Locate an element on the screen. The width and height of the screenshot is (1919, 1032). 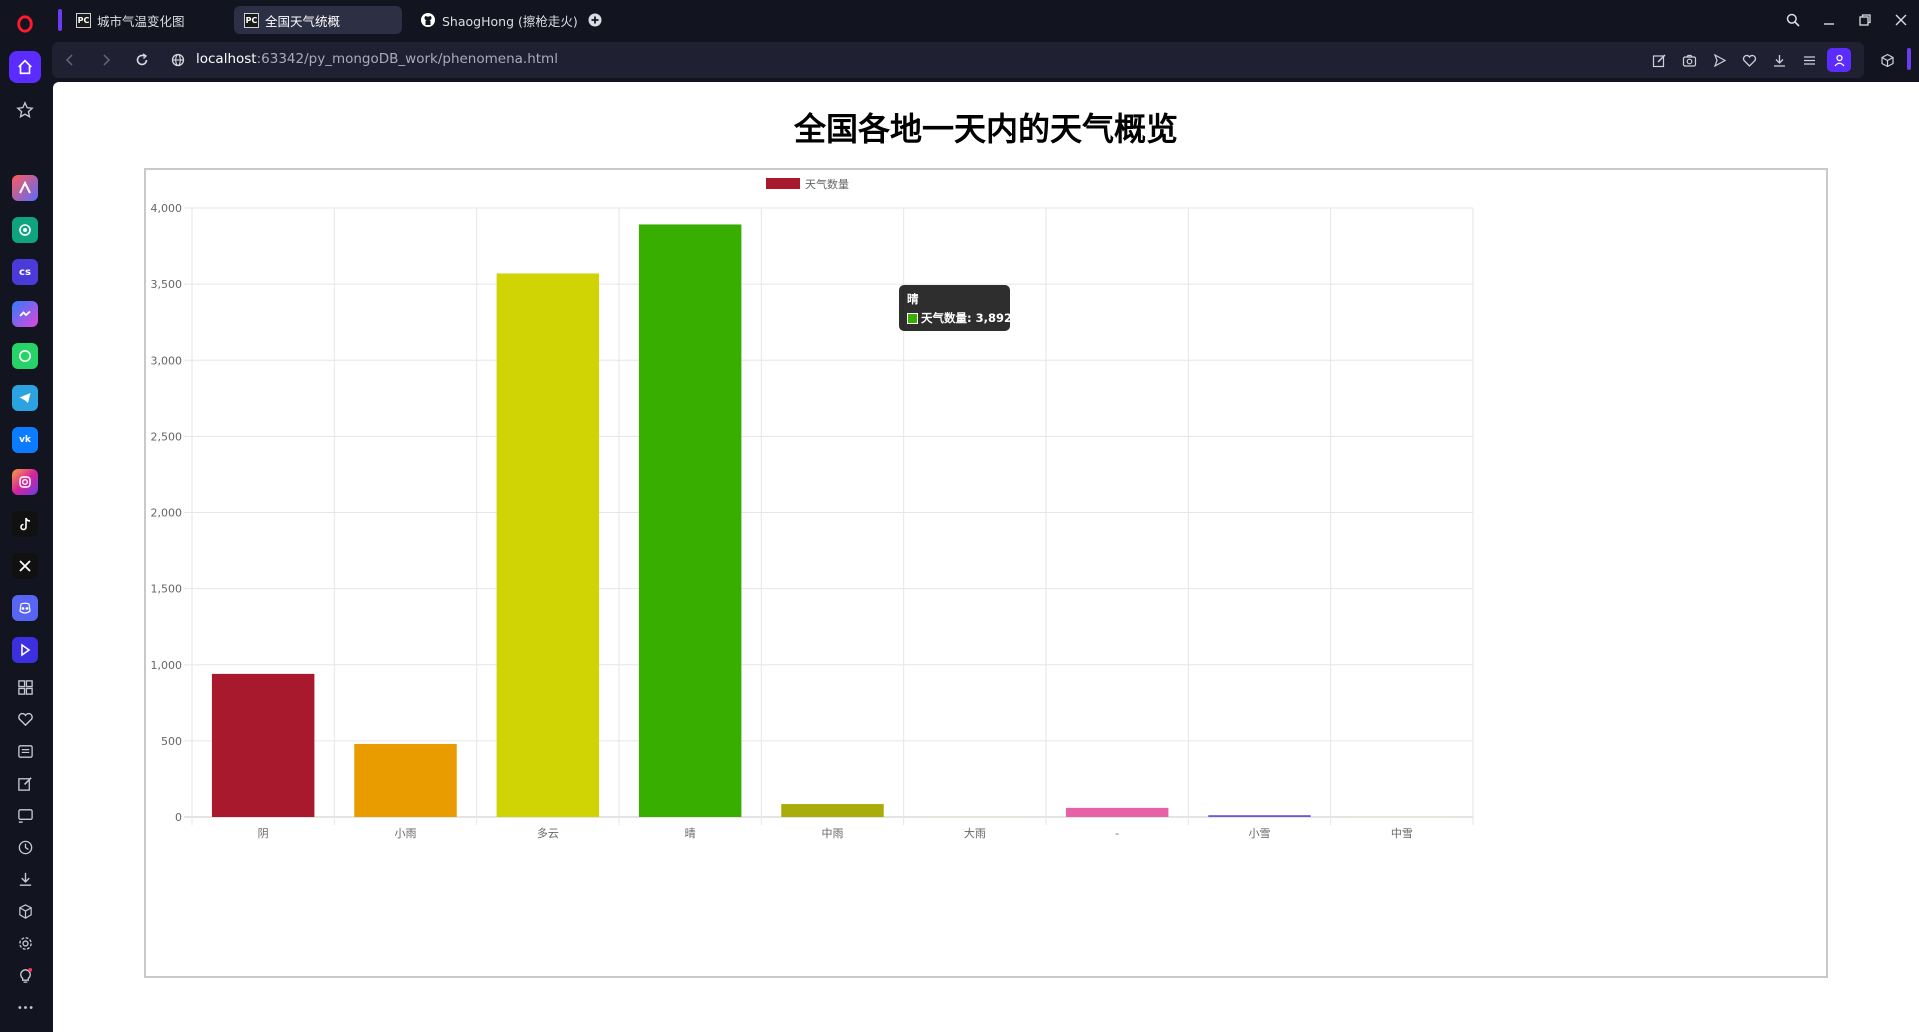
home-icon is located at coordinates (25, 67).